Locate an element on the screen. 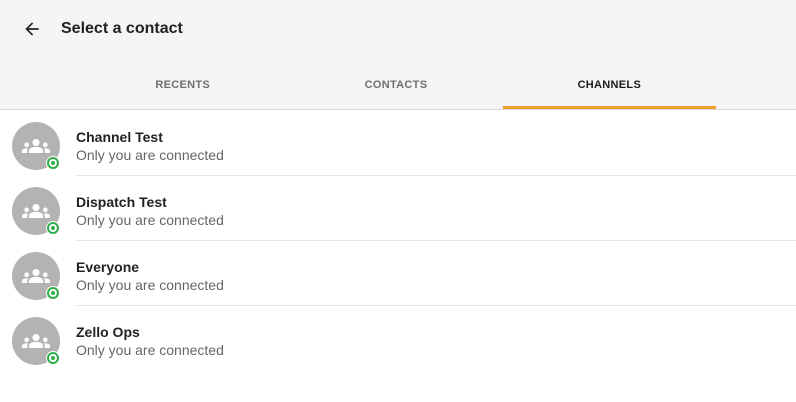  back-button is located at coordinates (32, 29).